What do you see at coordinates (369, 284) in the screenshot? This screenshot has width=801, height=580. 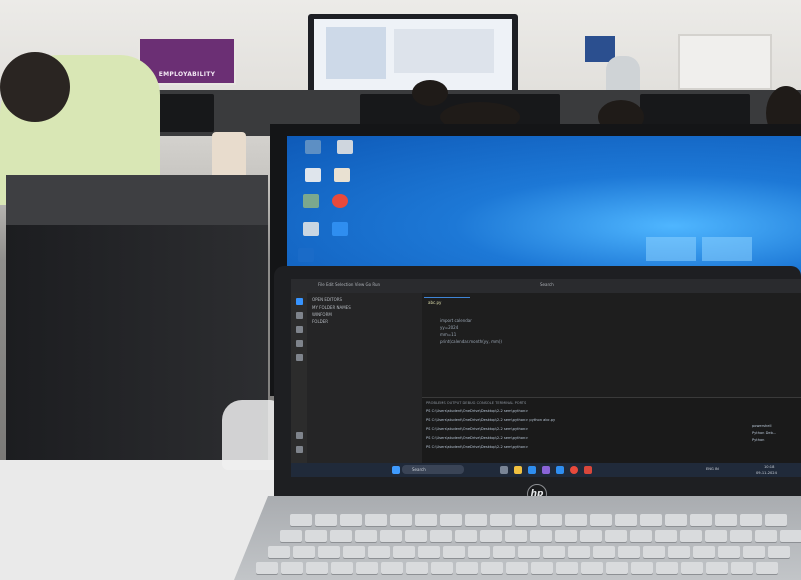 I see `menu-go: Go` at bounding box center [369, 284].